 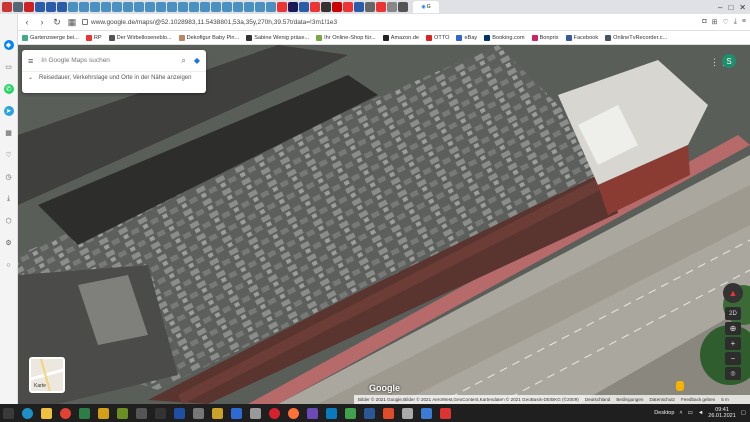 I want to click on bookmark-item: Booking.com, so click(x=504, y=37).